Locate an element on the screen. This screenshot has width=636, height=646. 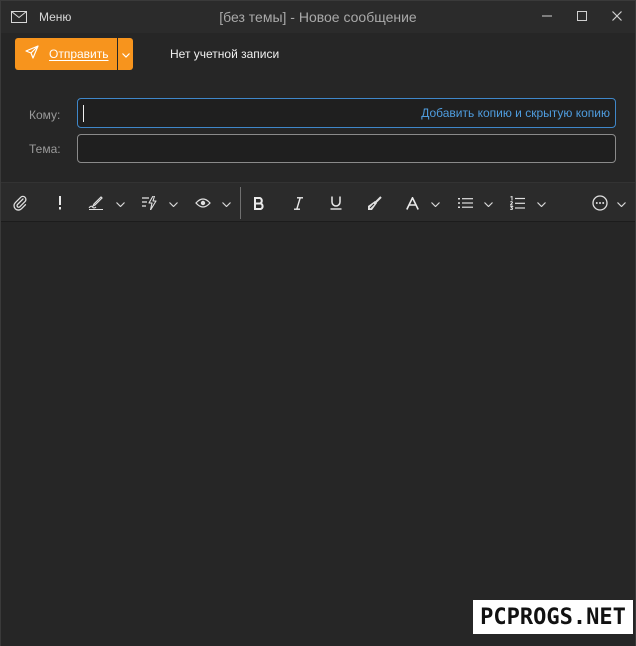
numbered-list-dropdown is located at coordinates (541, 203).